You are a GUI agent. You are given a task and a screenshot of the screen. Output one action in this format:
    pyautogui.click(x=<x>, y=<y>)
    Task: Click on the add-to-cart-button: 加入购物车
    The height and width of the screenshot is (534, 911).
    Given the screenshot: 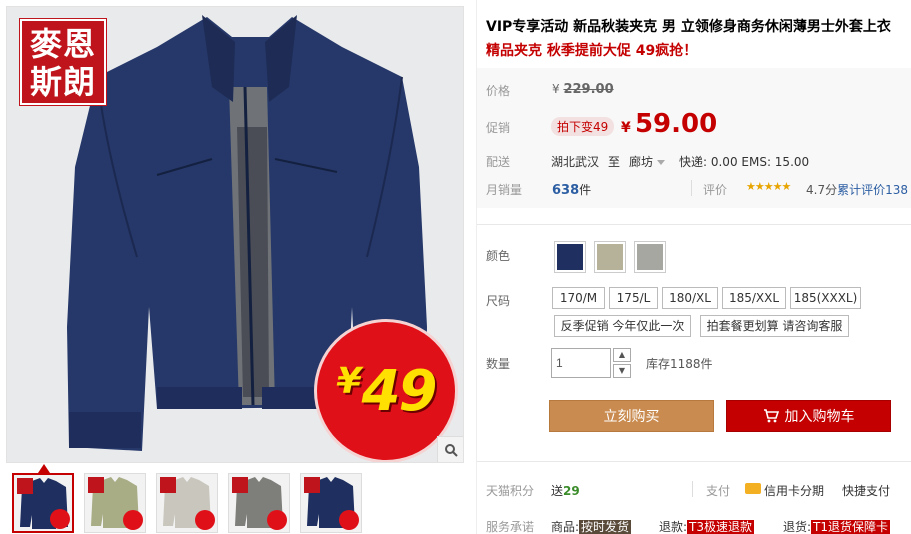 What is the action you would take?
    pyautogui.click(x=808, y=416)
    